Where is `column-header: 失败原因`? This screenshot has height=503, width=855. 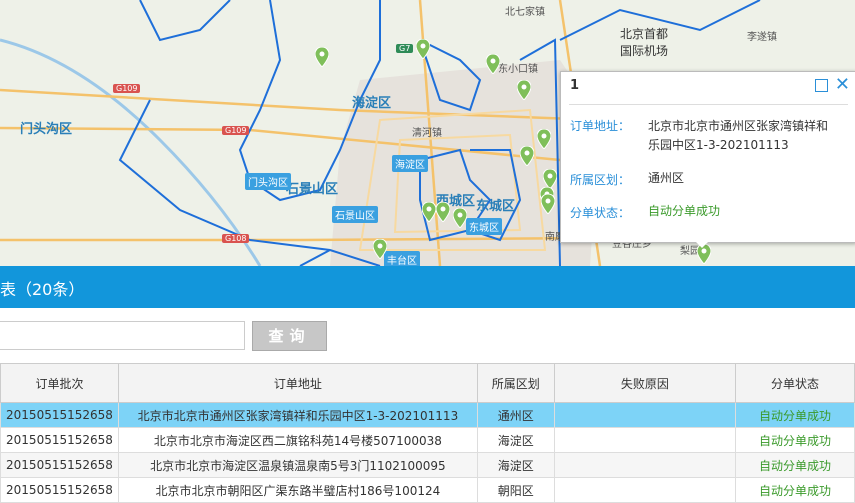 column-header: 失败原因 is located at coordinates (645, 383).